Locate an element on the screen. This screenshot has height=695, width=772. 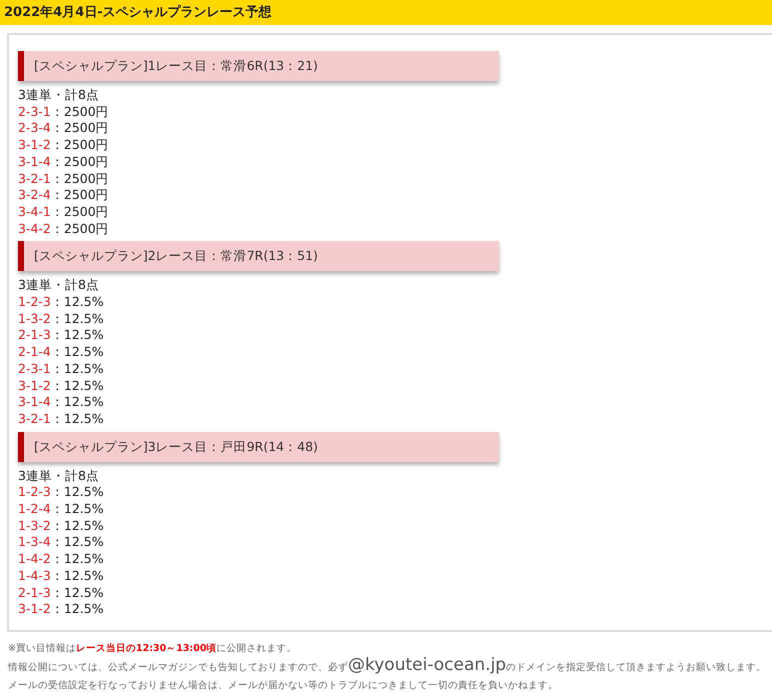
race-heading: [スペシャルプラン]2レース目：常滑7R(13：51) is located at coordinates (258, 256).